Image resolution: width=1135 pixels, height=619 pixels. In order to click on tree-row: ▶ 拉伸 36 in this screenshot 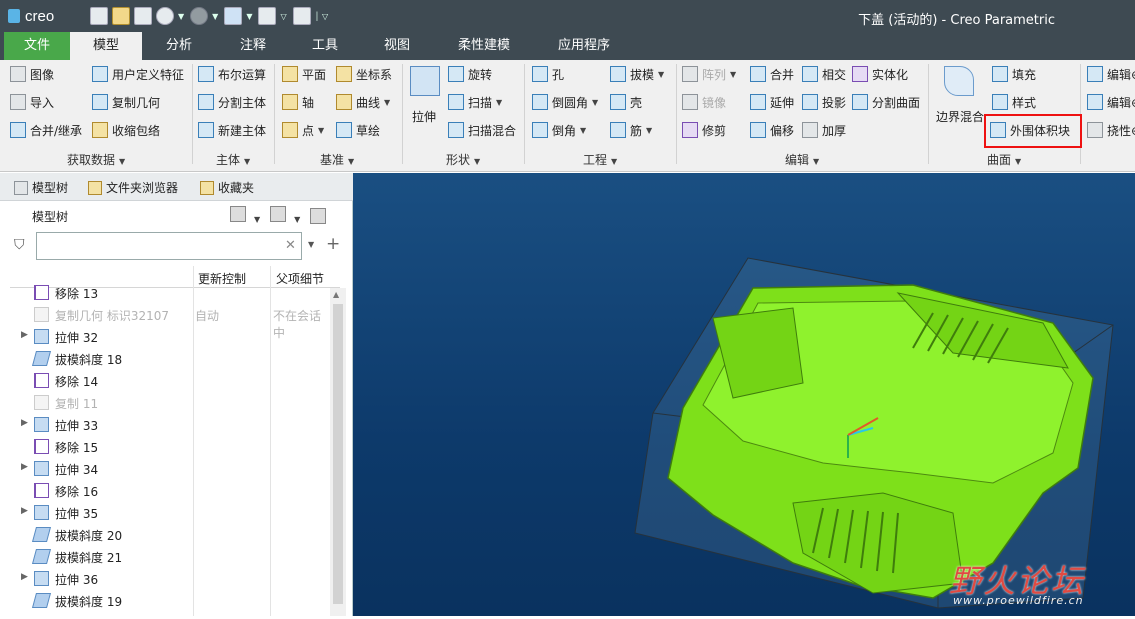, I will do `click(165, 579)`.